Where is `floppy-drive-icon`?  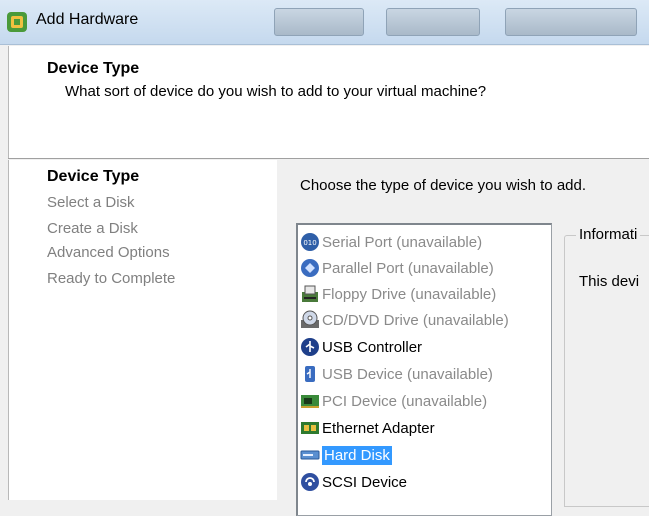
floppy-drive-icon is located at coordinates (310, 293).